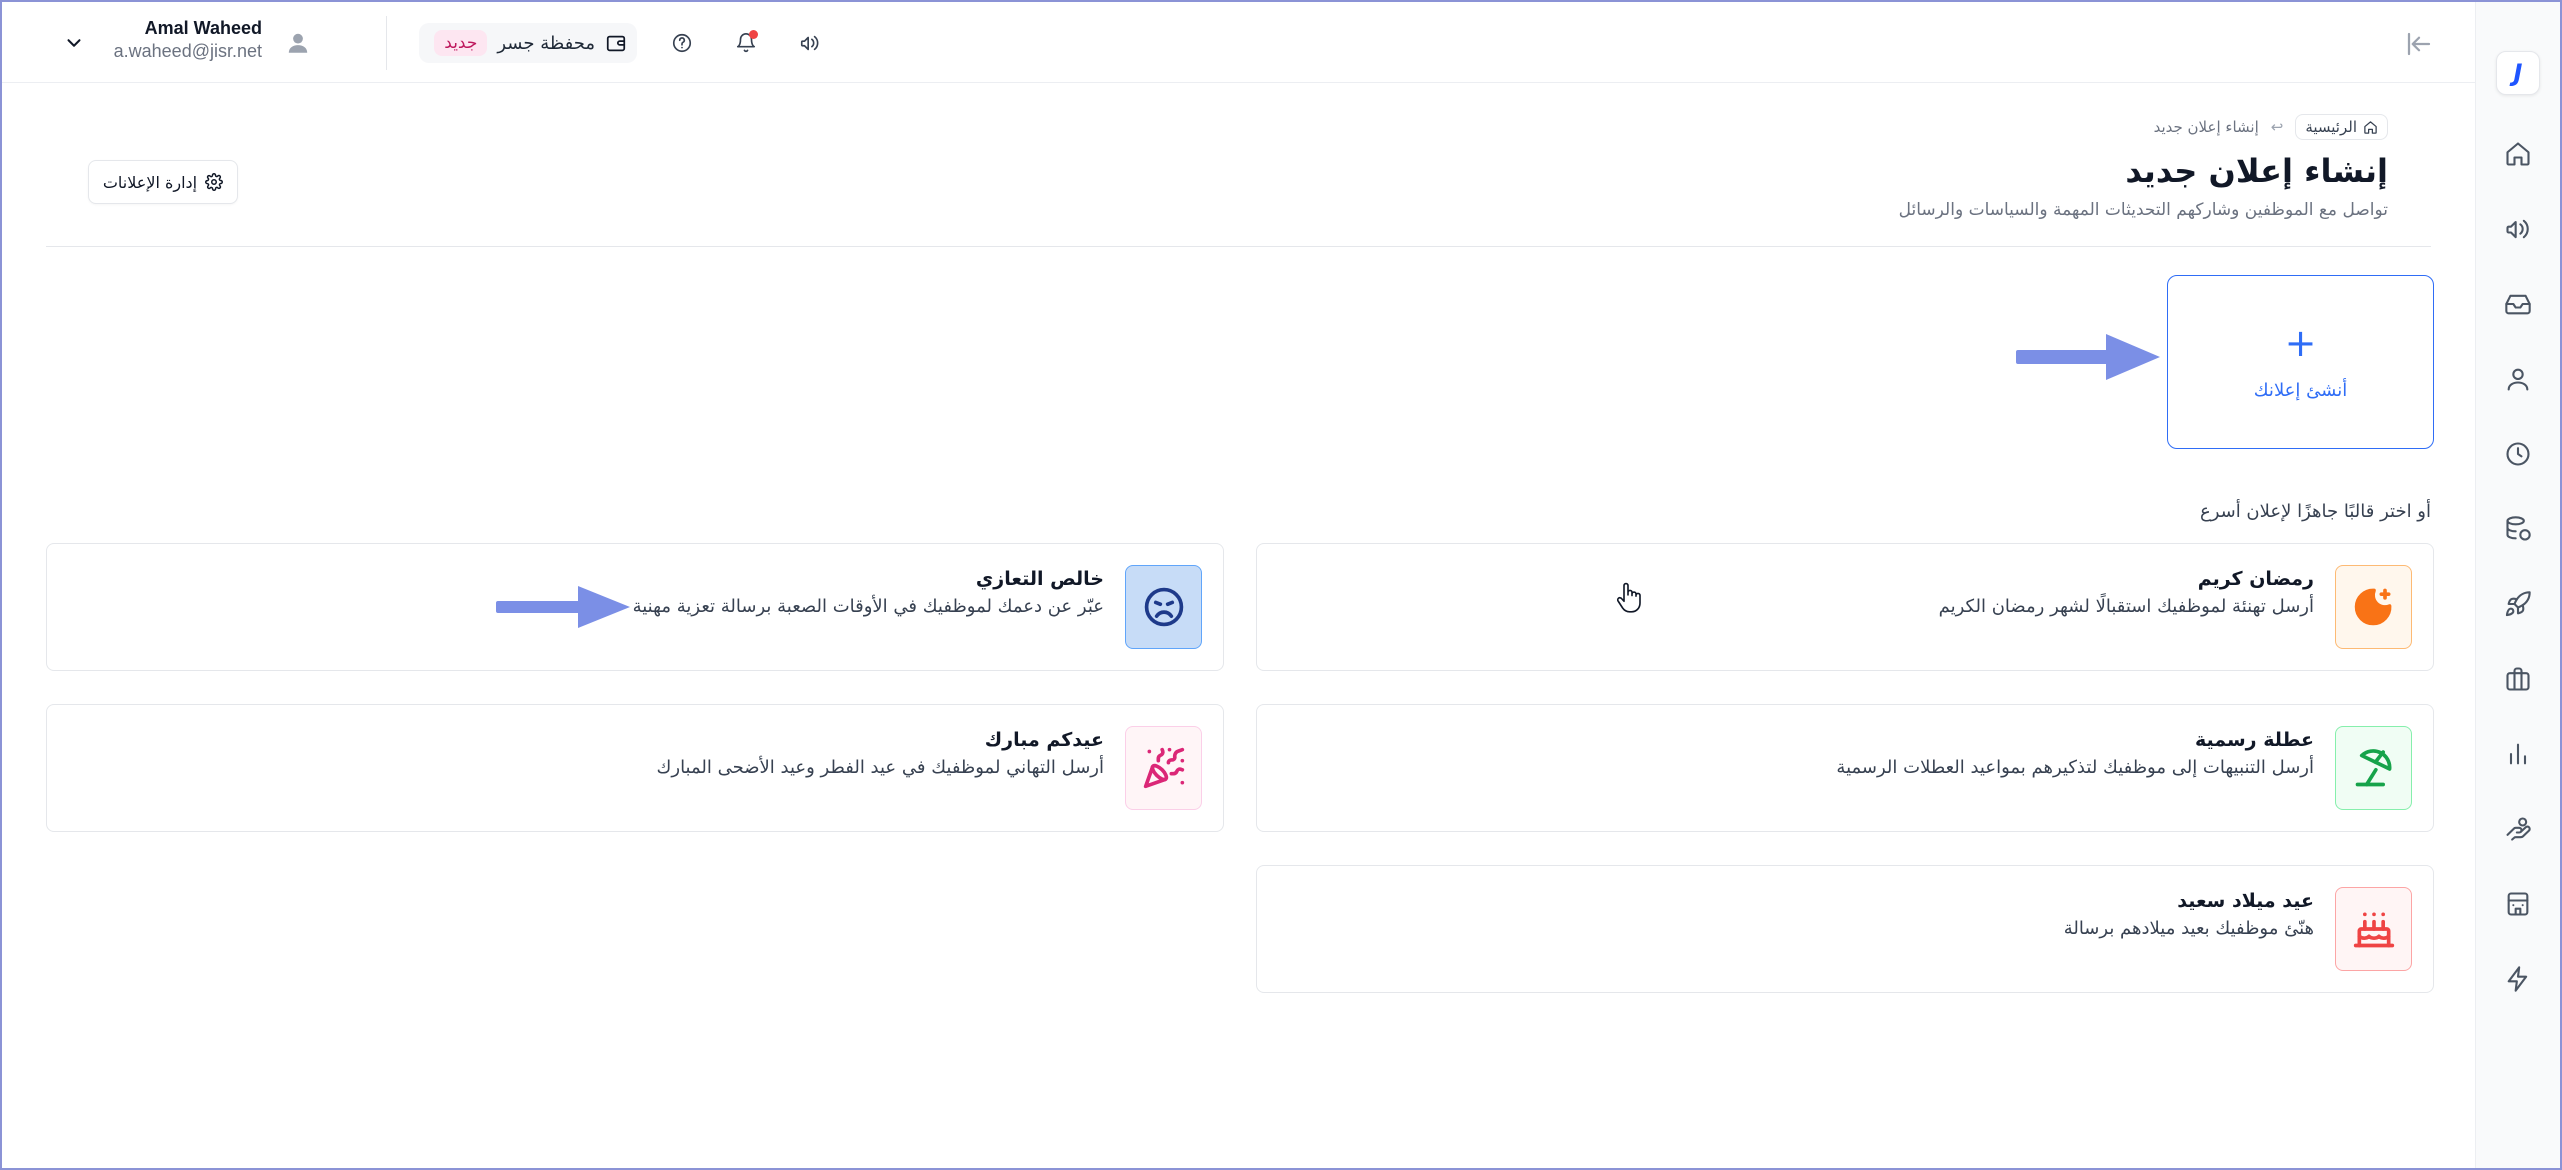  I want to click on help-icon, so click(682, 43).